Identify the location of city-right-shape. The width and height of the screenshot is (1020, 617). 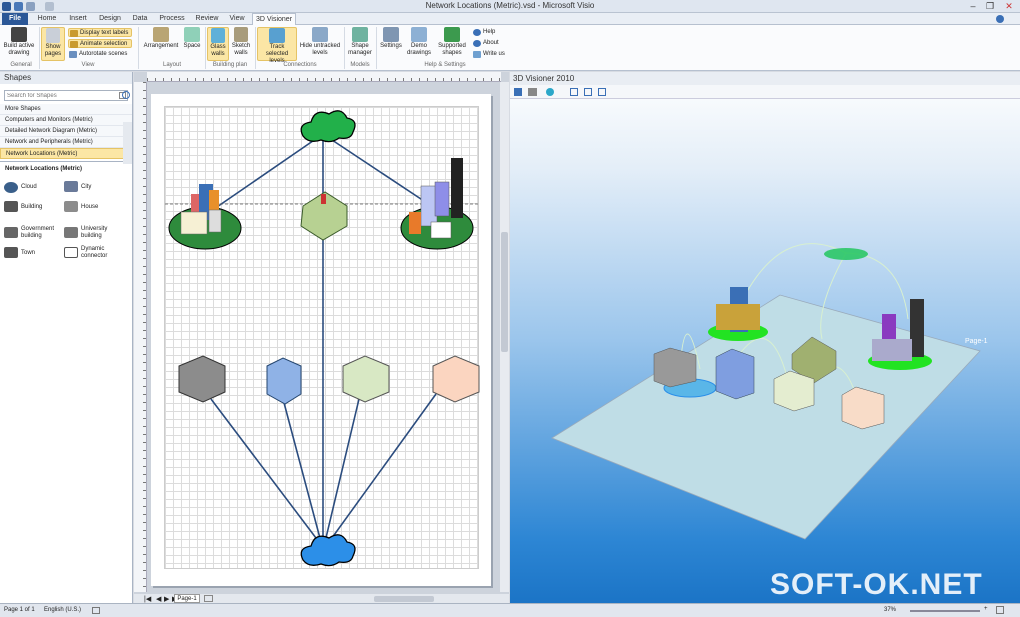
(437, 204).